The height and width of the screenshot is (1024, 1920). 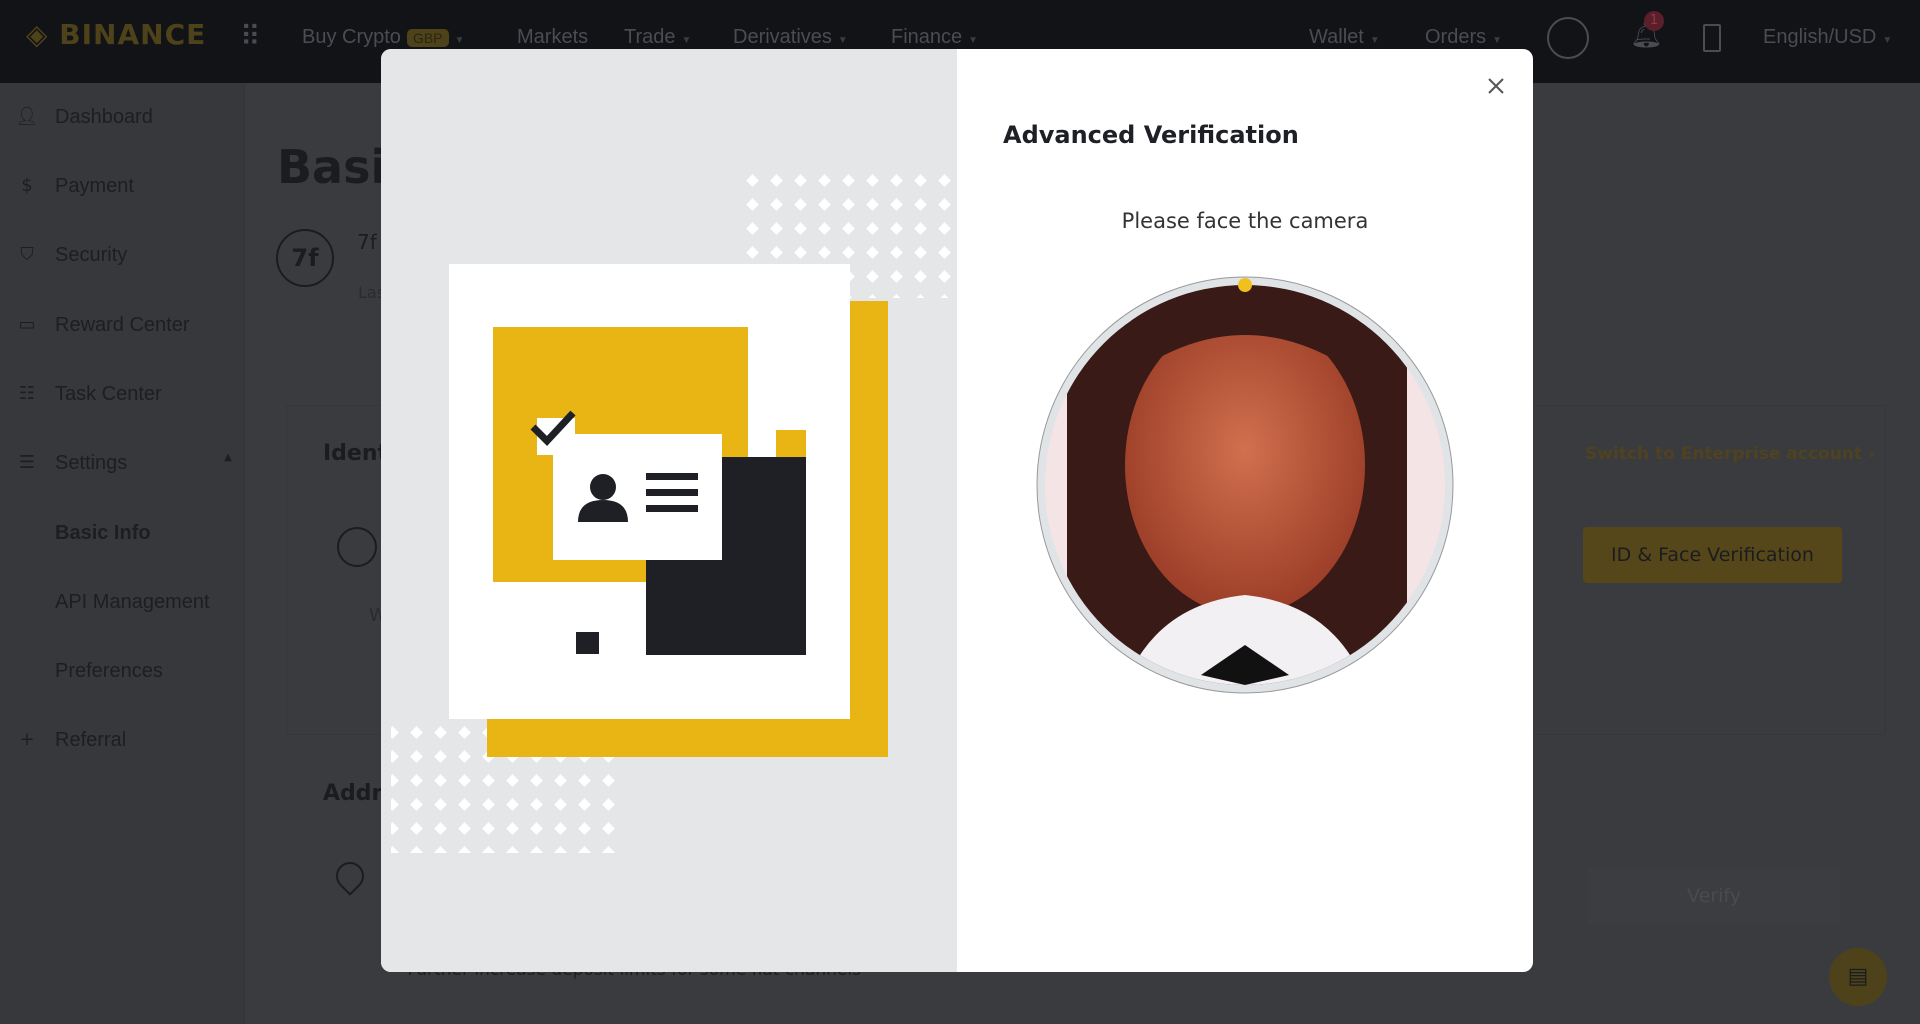 I want to click on download-app-icon, so click(x=1712, y=38).